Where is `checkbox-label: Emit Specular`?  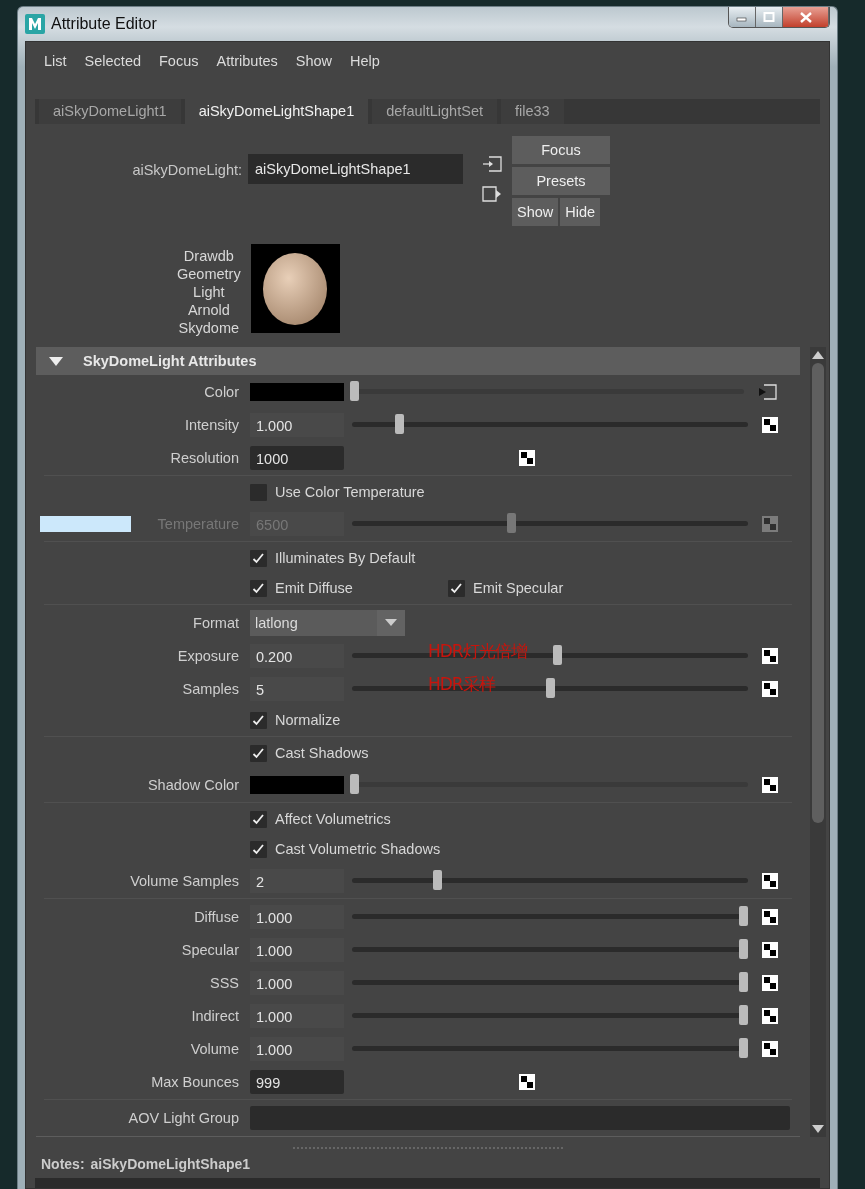 checkbox-label: Emit Specular is located at coordinates (518, 588).